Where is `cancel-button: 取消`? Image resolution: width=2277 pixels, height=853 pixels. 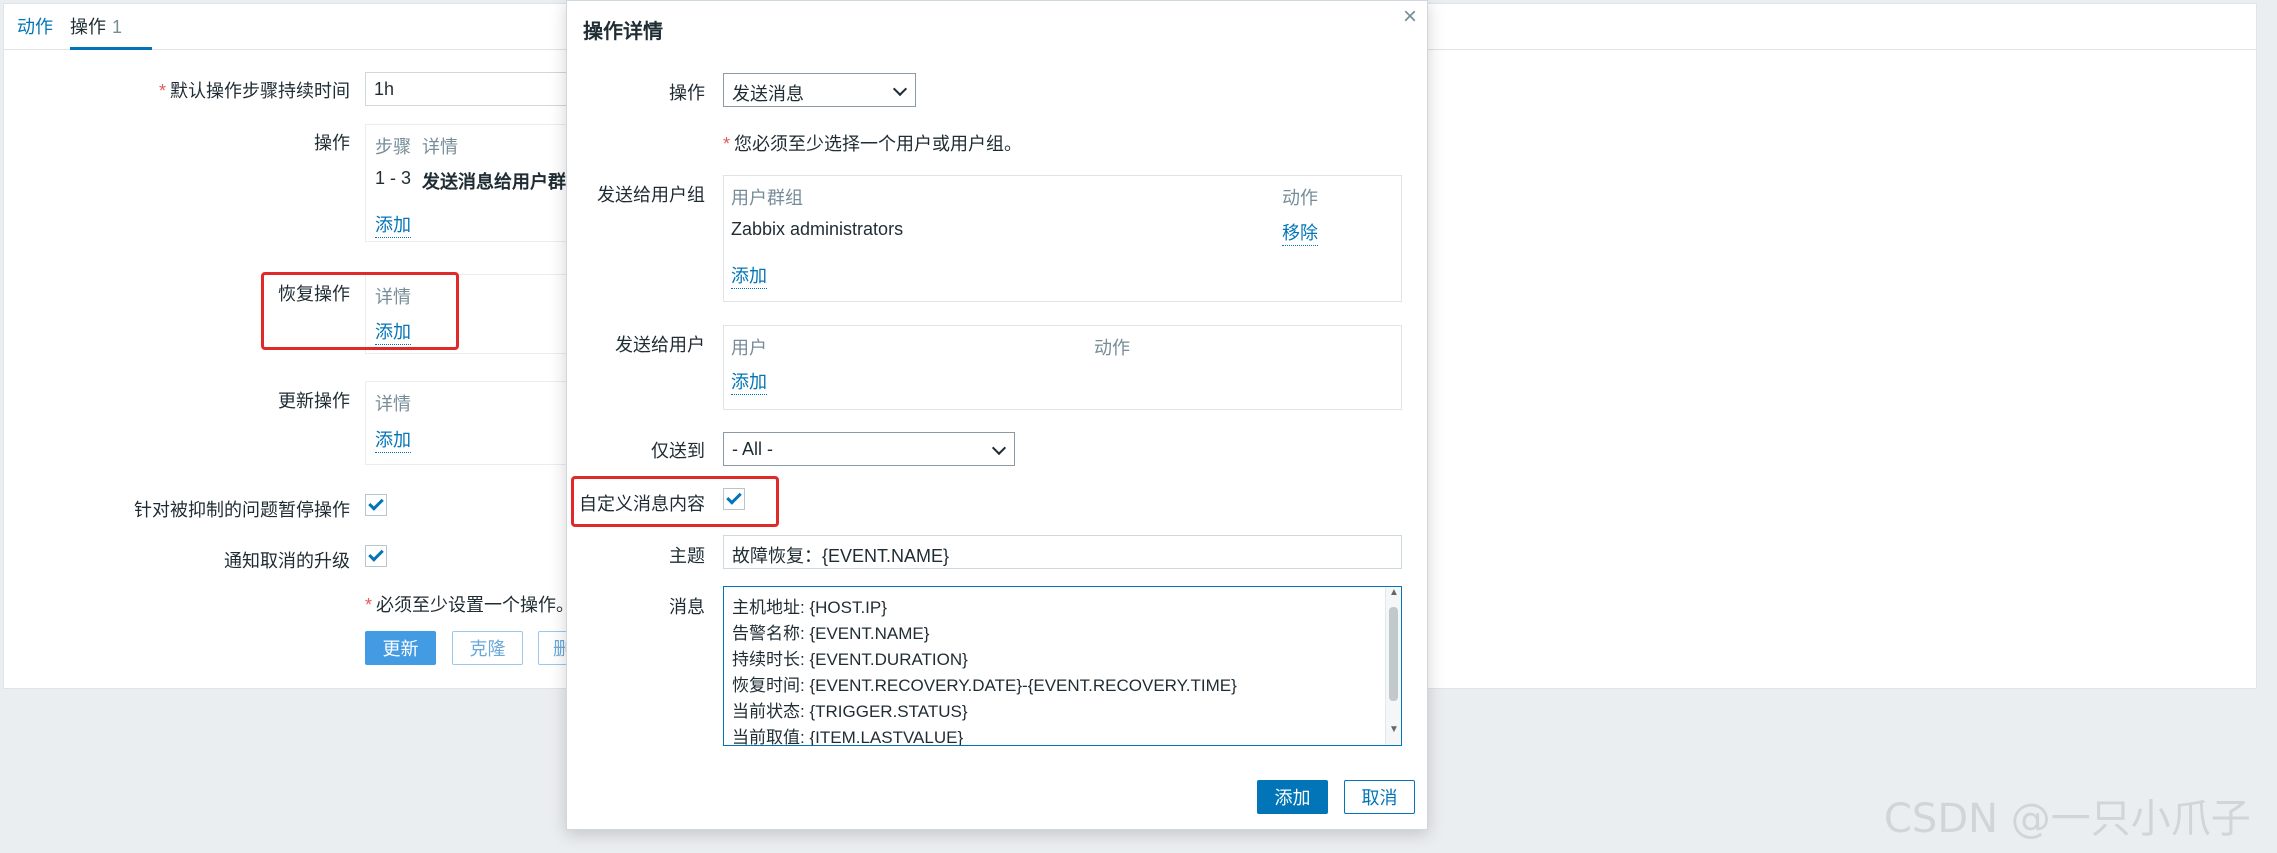
cancel-button: 取消 is located at coordinates (1379, 797).